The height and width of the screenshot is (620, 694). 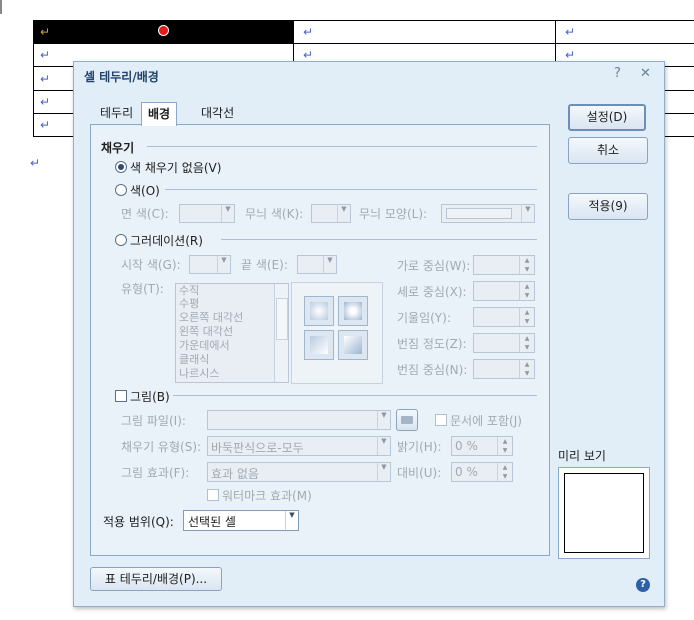 What do you see at coordinates (317, 264) in the screenshot?
I see `end-color-dropdown: ▼` at bounding box center [317, 264].